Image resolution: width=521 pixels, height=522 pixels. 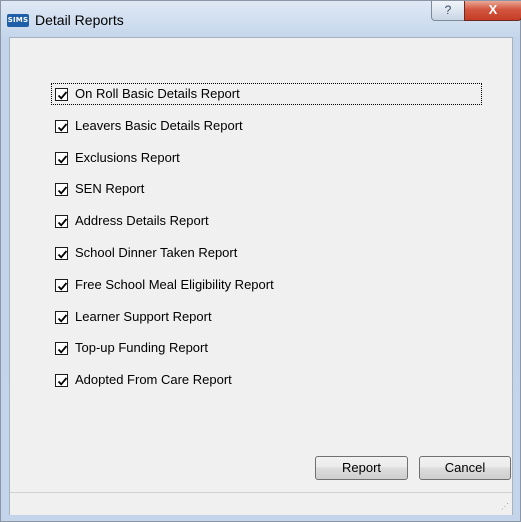 I want to click on report-label: Leavers Basic Details Report, so click(x=159, y=125).